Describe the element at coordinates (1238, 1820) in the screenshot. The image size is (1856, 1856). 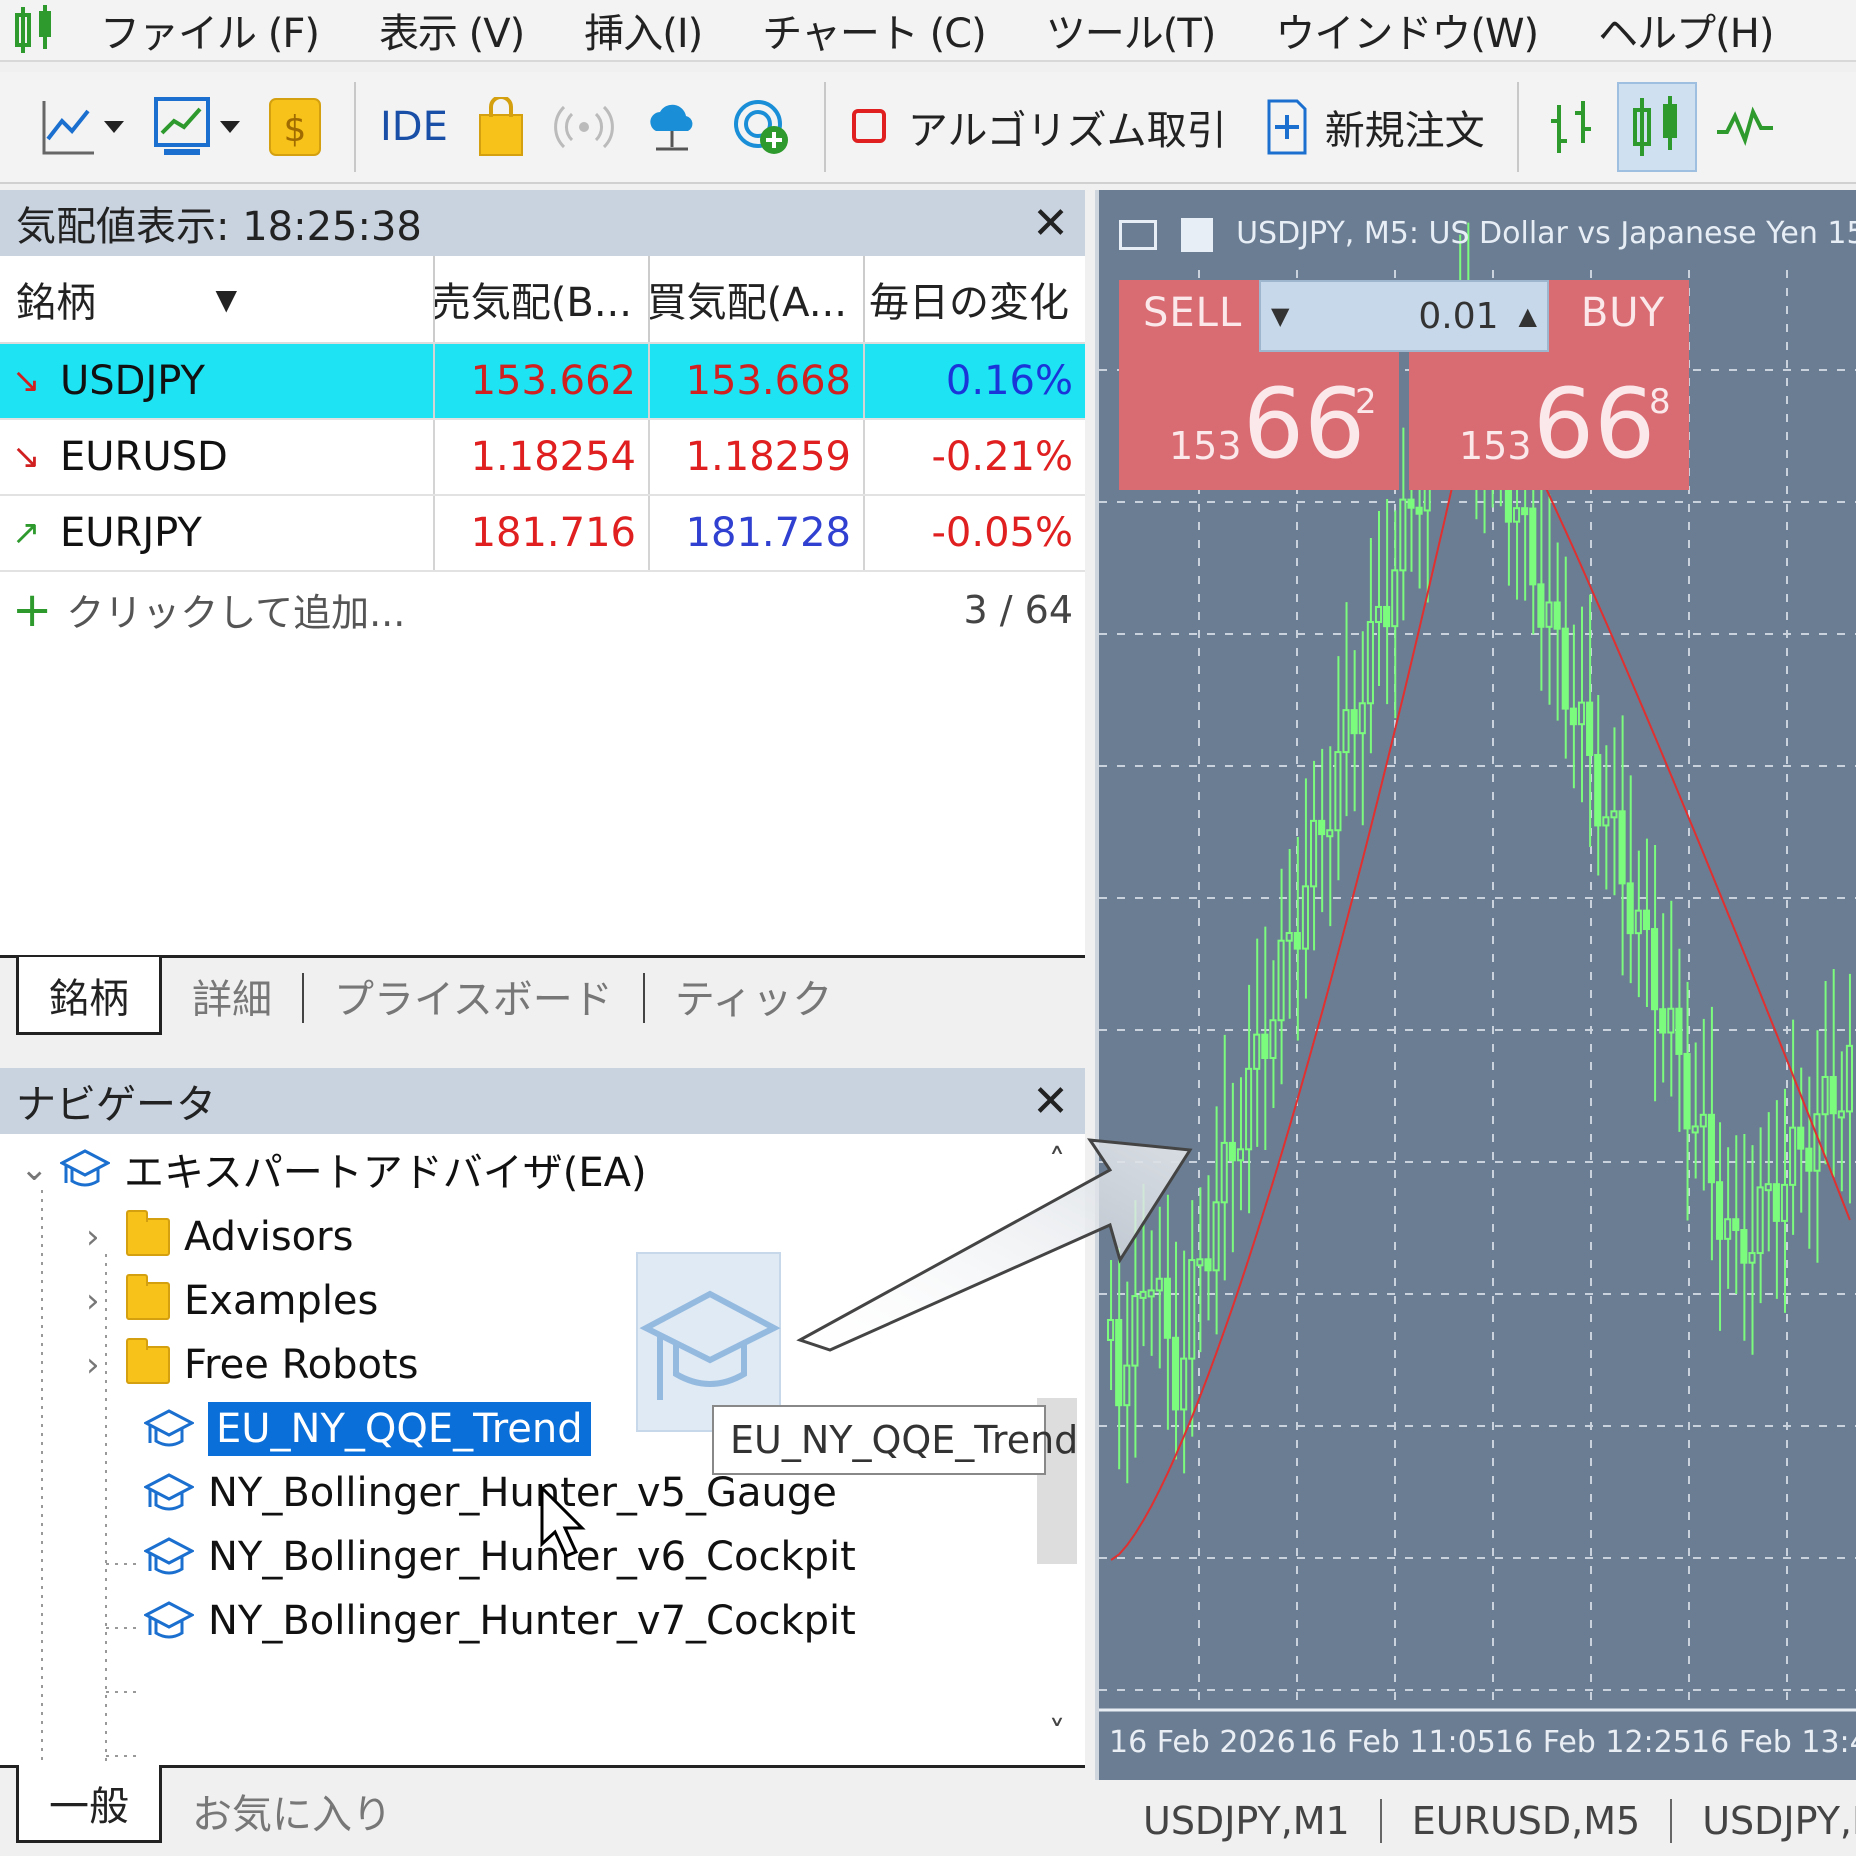
I see `chart-tab: USDJPY,M1` at that location.